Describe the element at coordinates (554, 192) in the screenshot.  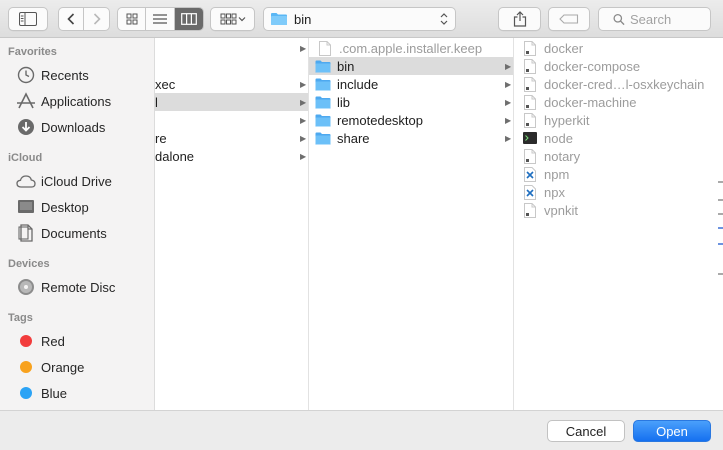
I see `item-name: npx` at that location.